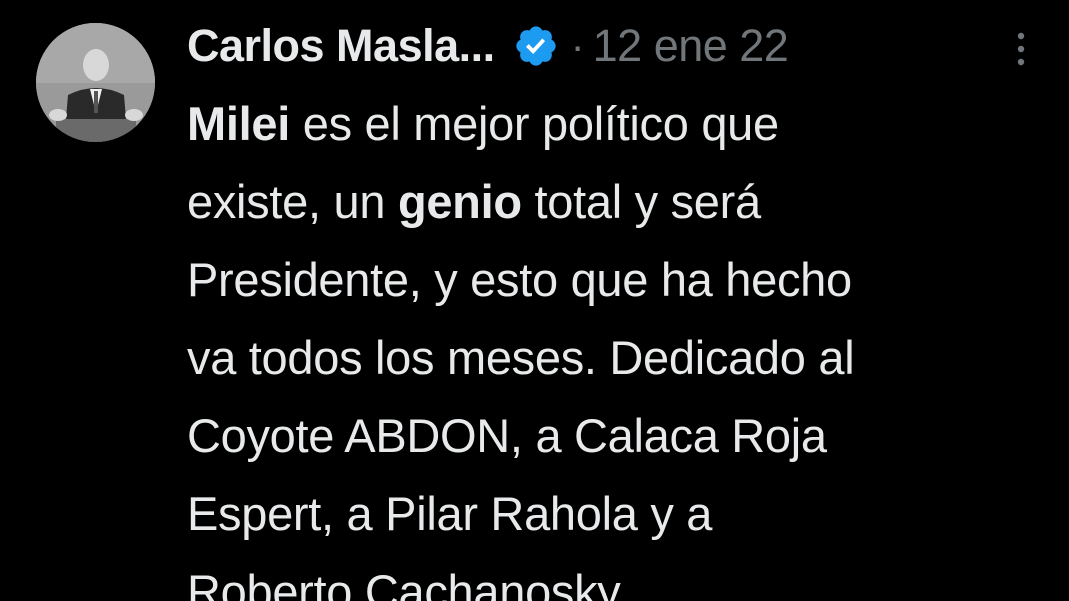 The width and height of the screenshot is (1069, 601). I want to click on text-span: total y será, so click(641, 201).